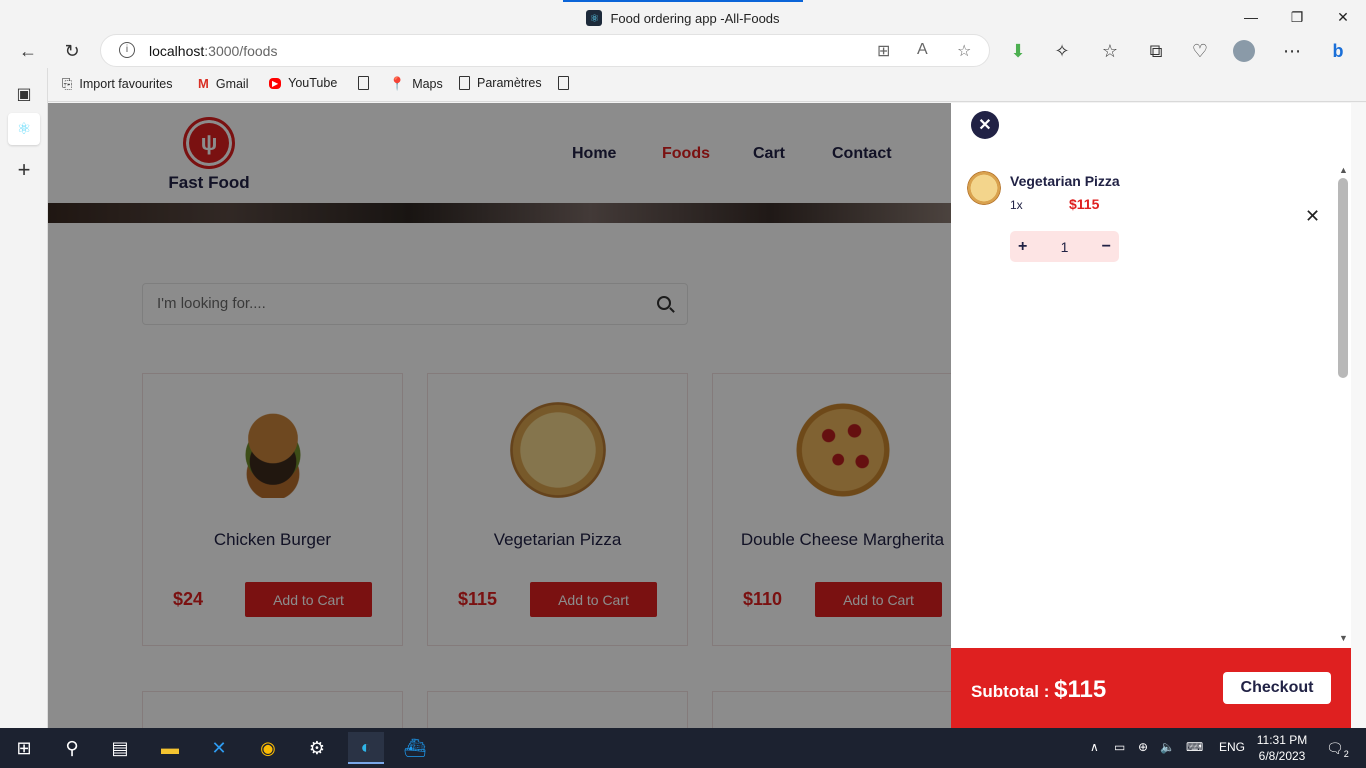 This screenshot has height=768, width=1366. I want to click on more-options-icon: ⋯, so click(1292, 51).